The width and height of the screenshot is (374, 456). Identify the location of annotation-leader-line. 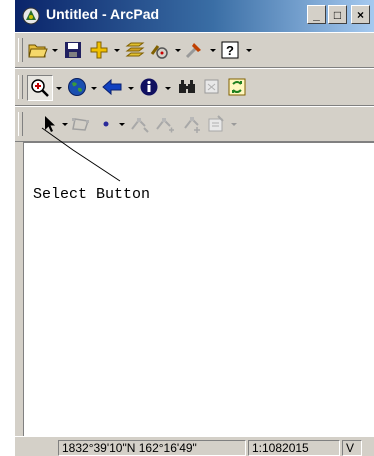
(81, 154).